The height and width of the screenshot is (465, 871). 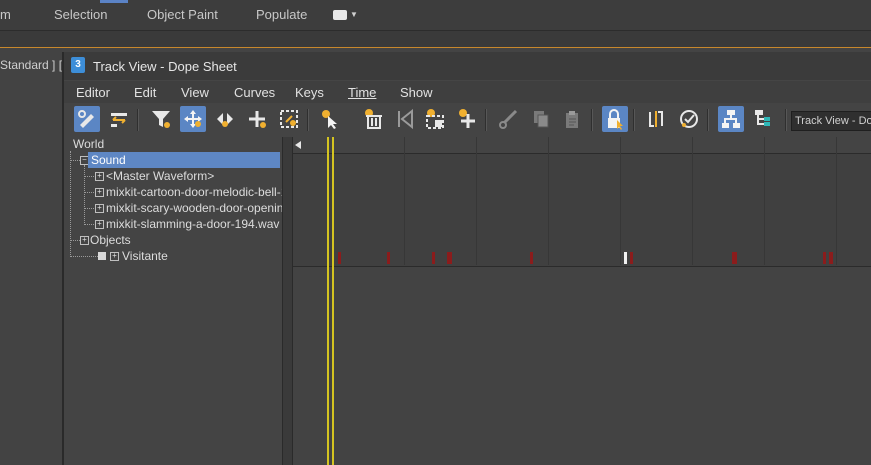 What do you see at coordinates (281, 14) in the screenshot?
I see `tab-populate: Populate` at bounding box center [281, 14].